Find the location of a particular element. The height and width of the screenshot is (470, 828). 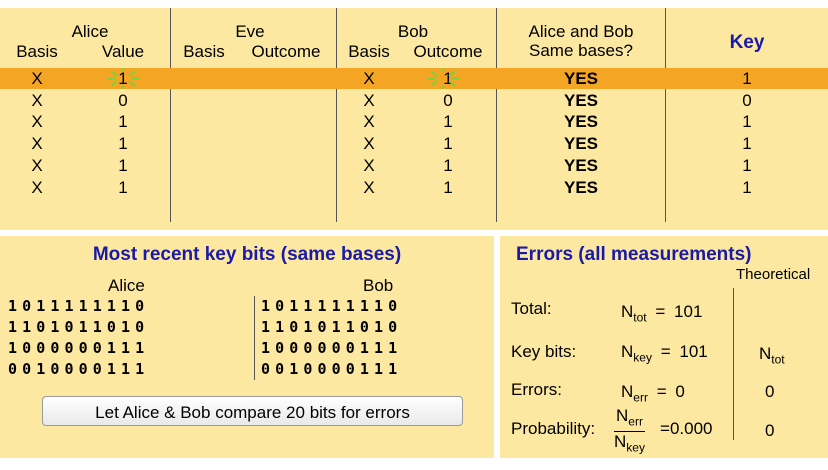

bob-outcome-header: Outcome is located at coordinates (448, 51).